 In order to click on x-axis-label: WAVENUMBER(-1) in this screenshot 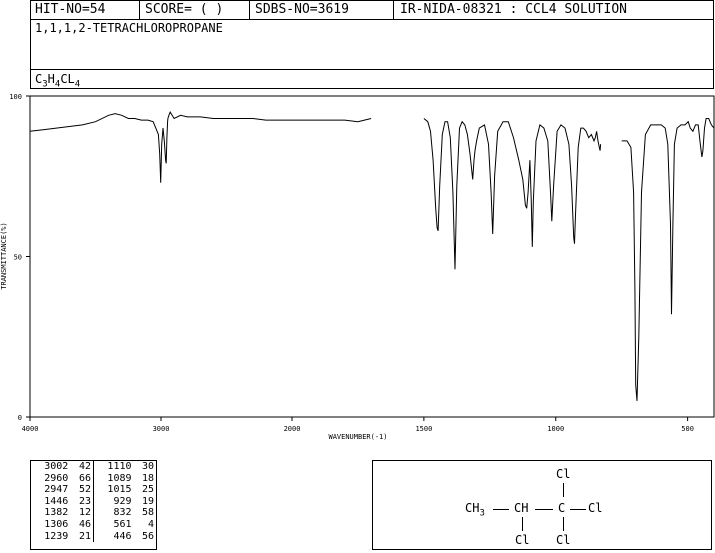, I will do `click(357, 437)`.